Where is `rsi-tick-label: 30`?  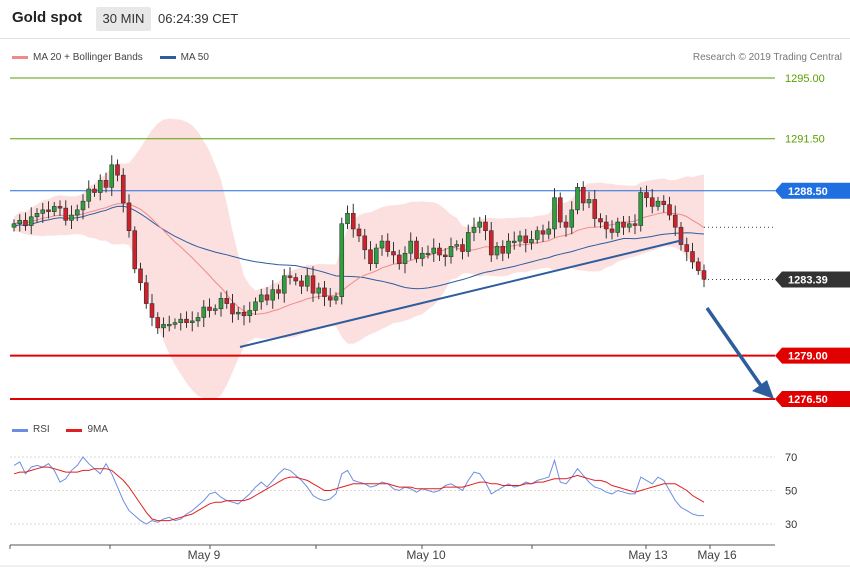 rsi-tick-label: 30 is located at coordinates (791, 525).